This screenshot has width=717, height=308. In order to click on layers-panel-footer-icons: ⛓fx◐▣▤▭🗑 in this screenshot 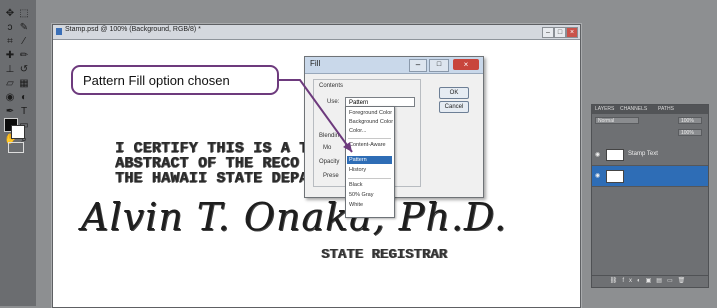, I will do `click(650, 281)`.